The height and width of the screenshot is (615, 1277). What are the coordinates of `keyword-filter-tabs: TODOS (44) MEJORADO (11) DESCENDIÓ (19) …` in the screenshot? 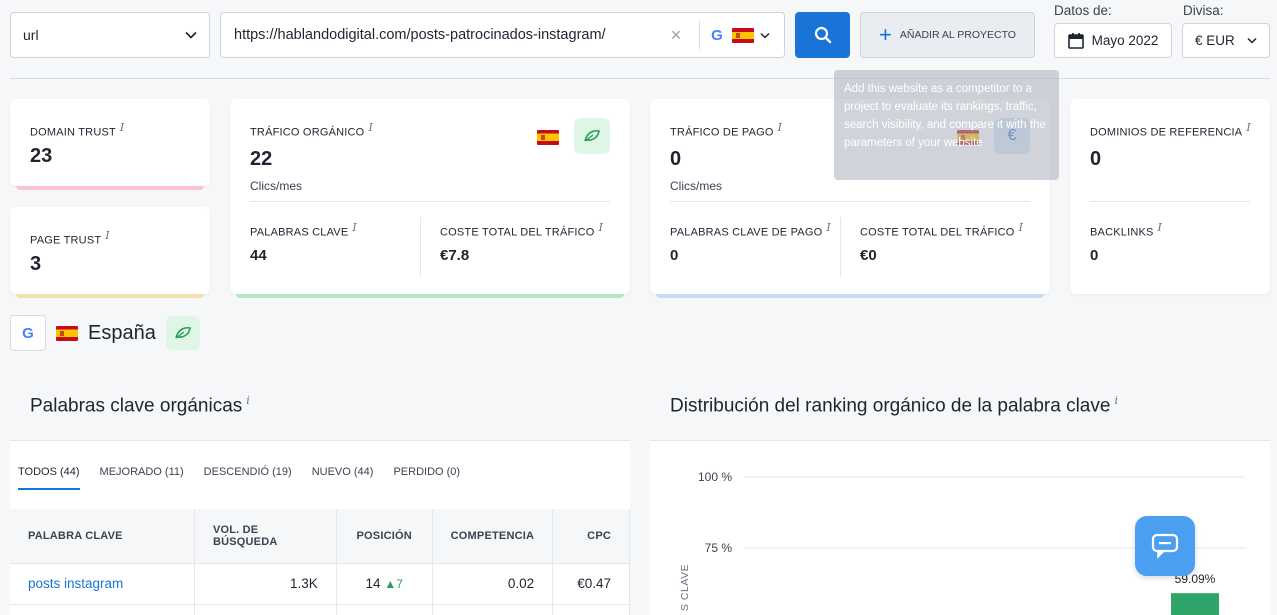 It's located at (239, 478).